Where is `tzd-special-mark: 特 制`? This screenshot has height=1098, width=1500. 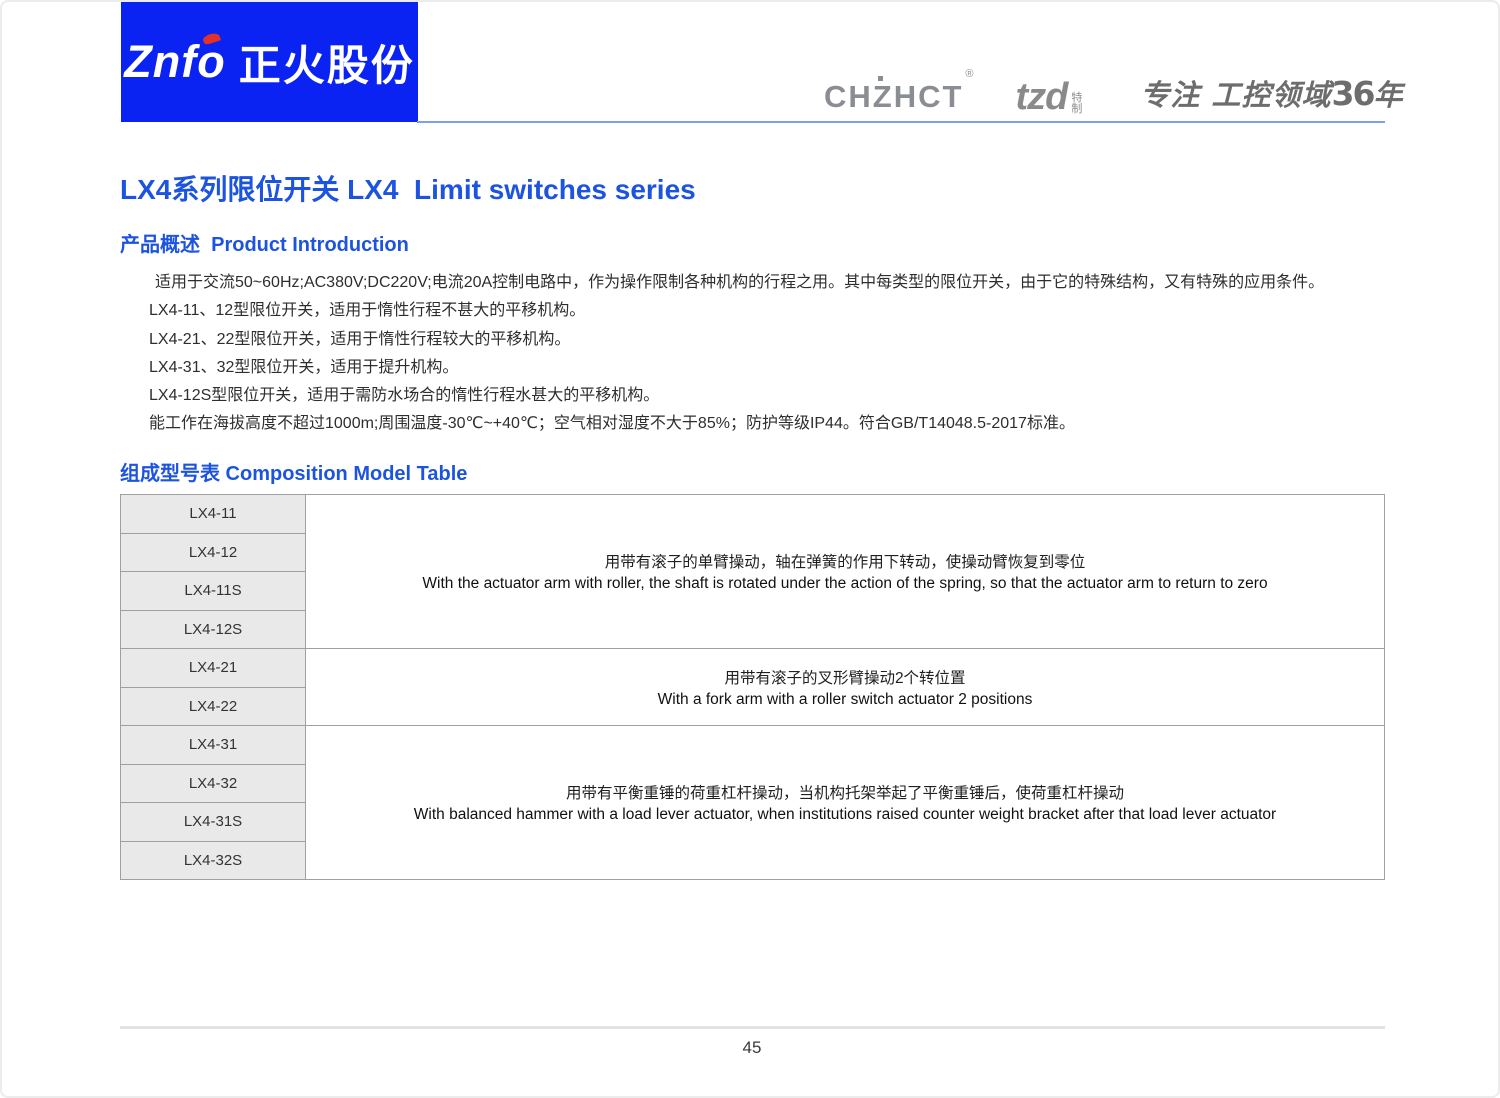
tzd-special-mark: 特 制 is located at coordinates (1077, 104).